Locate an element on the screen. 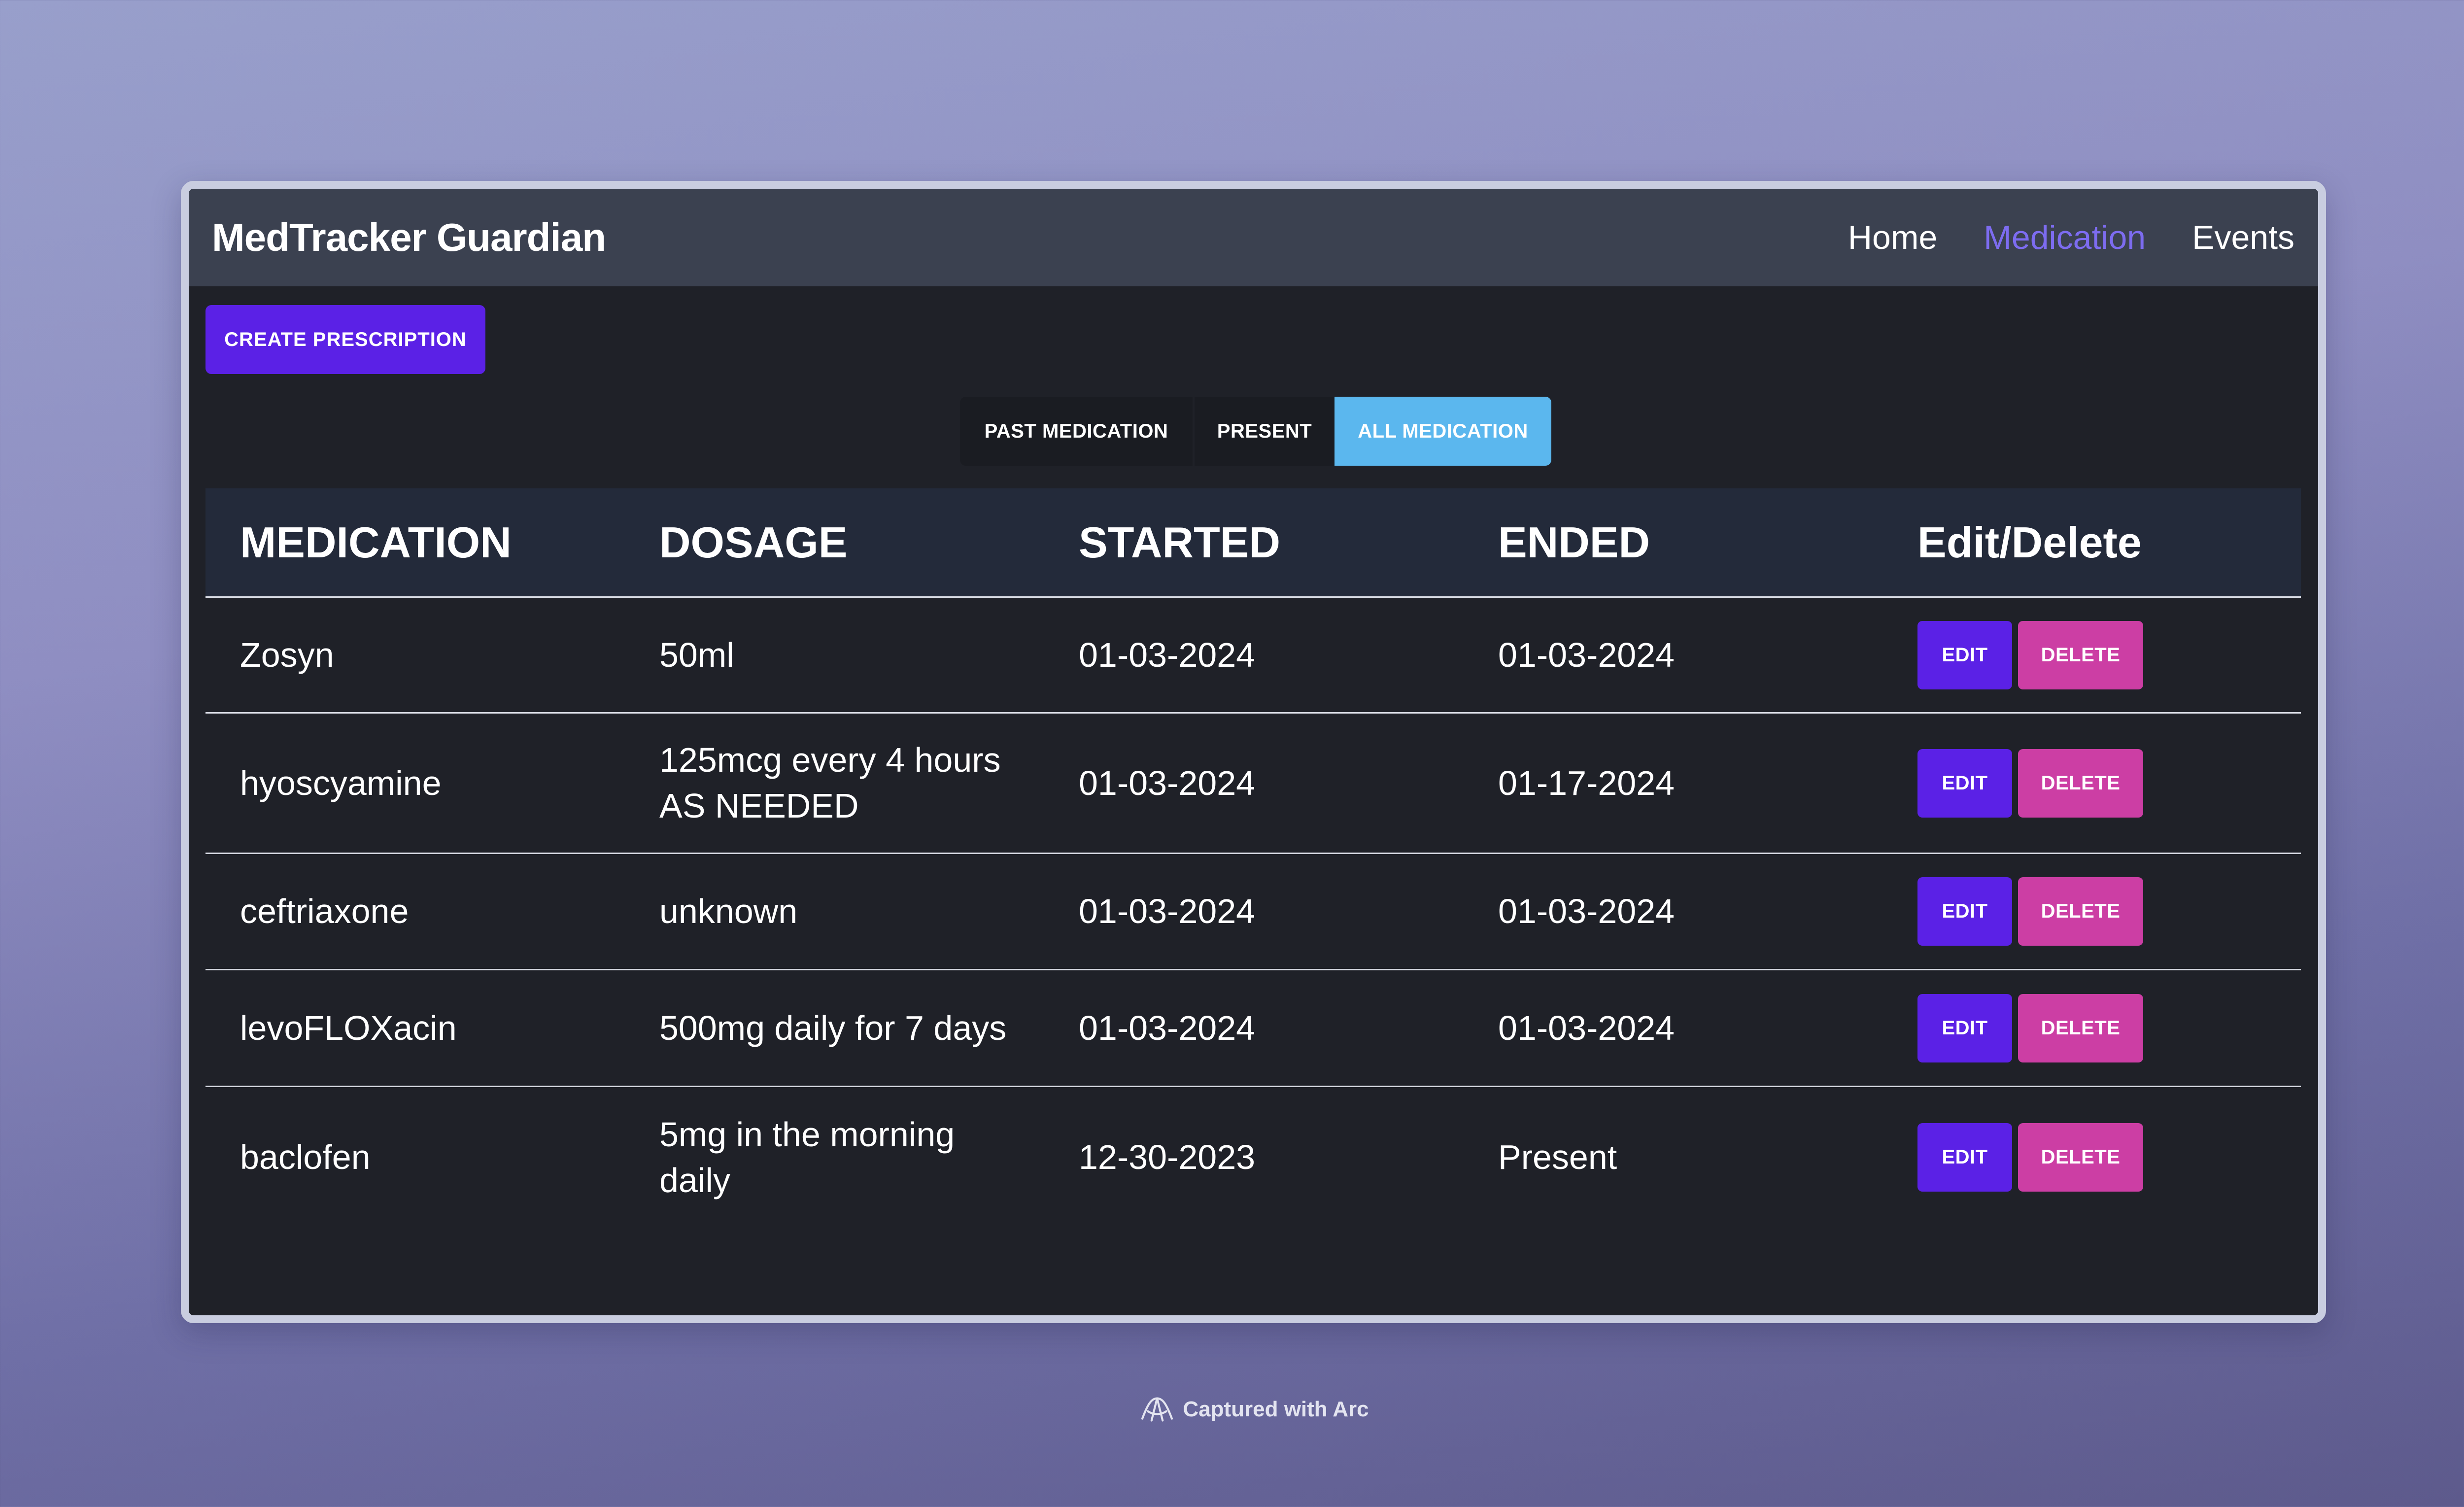  header-started: STARTED is located at coordinates (1180, 542).